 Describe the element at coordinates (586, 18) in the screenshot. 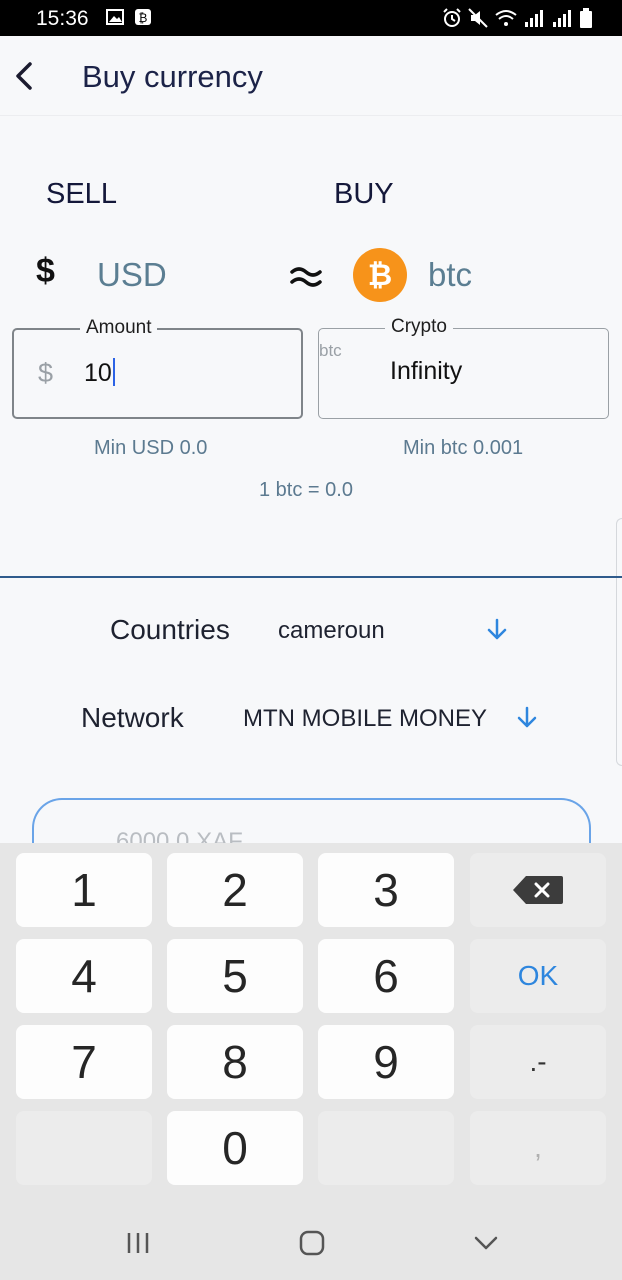

I see `battery-icon` at that location.